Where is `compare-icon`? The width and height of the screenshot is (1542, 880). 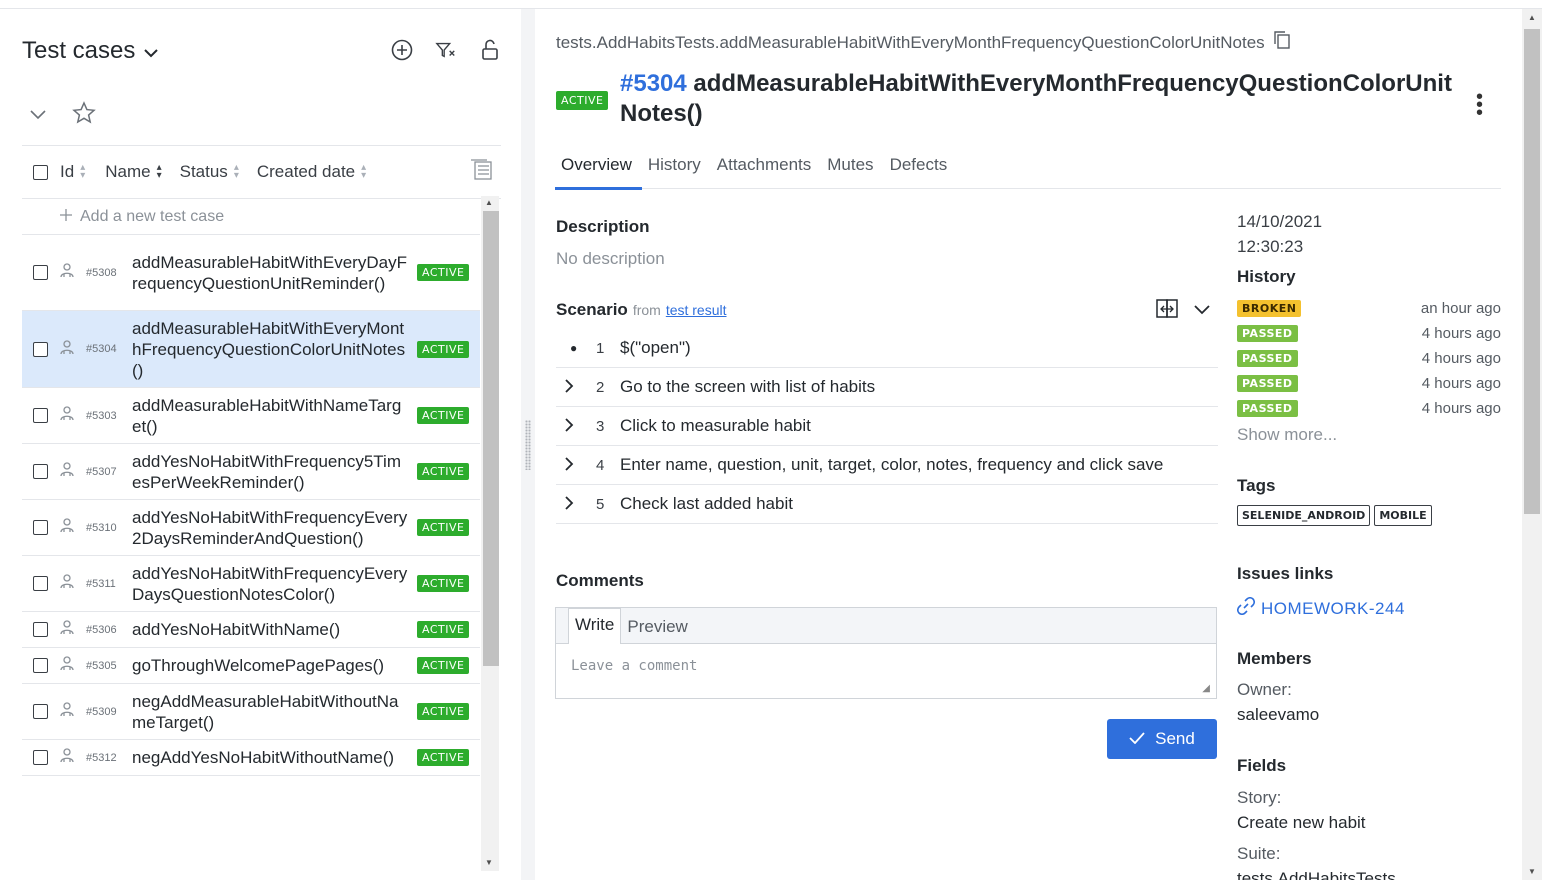 compare-icon is located at coordinates (1167, 311).